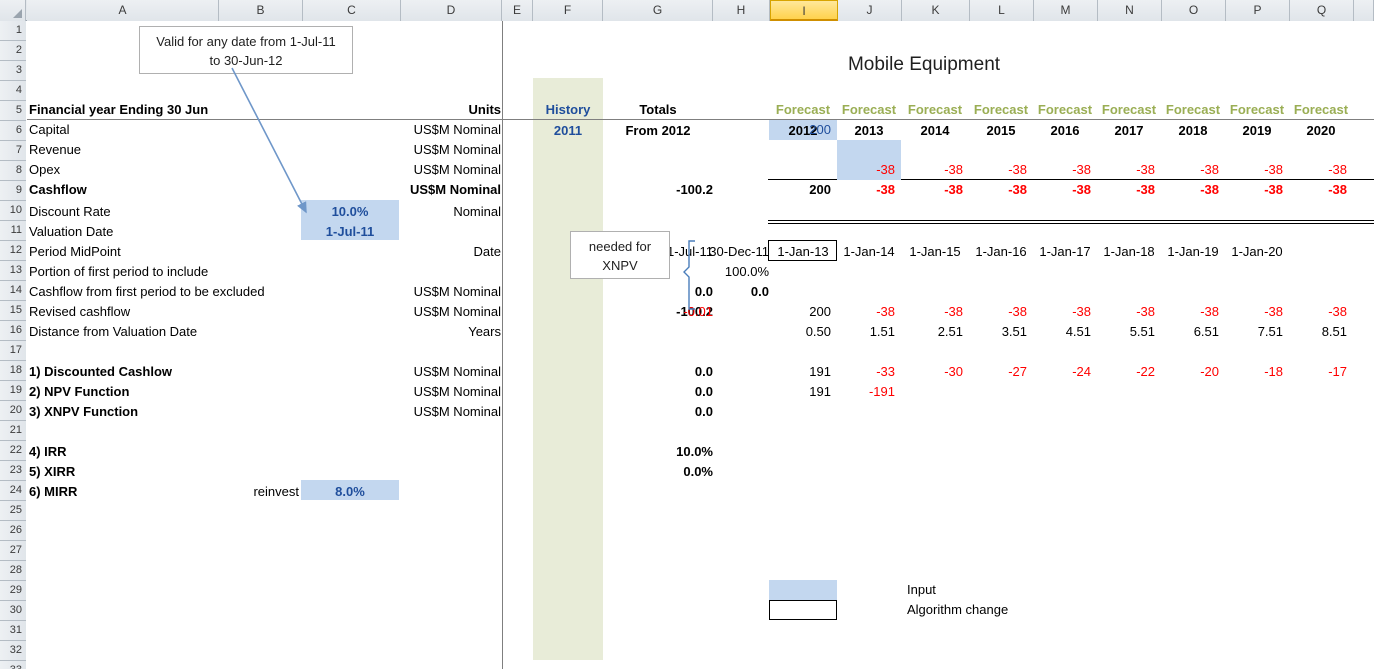 This screenshot has height=669, width=1374. I want to click on column-header-I: I, so click(804, 10).